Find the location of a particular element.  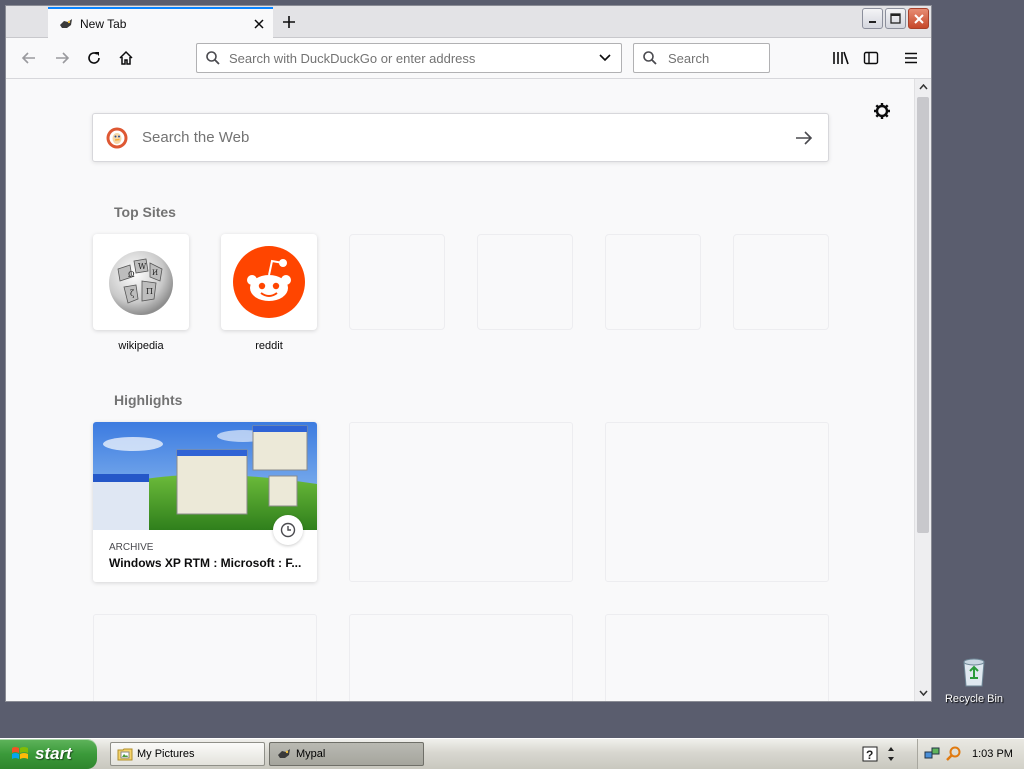

vertical-scrollbar is located at coordinates (922, 390).